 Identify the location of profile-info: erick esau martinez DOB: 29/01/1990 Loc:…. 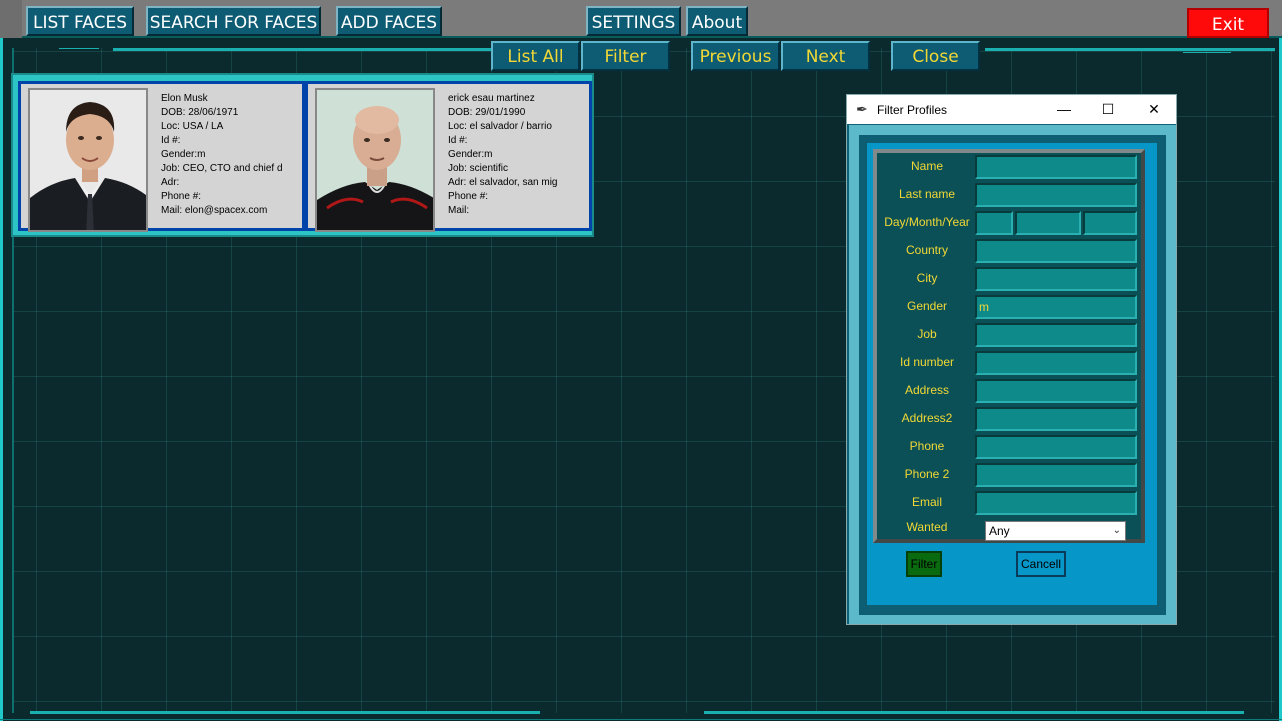
(503, 155).